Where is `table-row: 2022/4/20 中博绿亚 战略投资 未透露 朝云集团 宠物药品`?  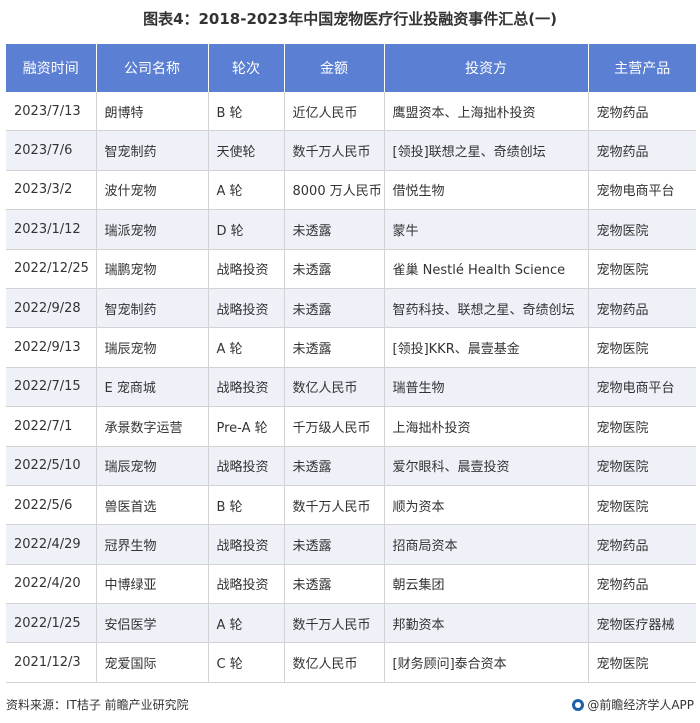
table-row: 2022/4/20 中博绿亚 战略投资 未透露 朝云集团 宠物药品 is located at coordinates (351, 584).